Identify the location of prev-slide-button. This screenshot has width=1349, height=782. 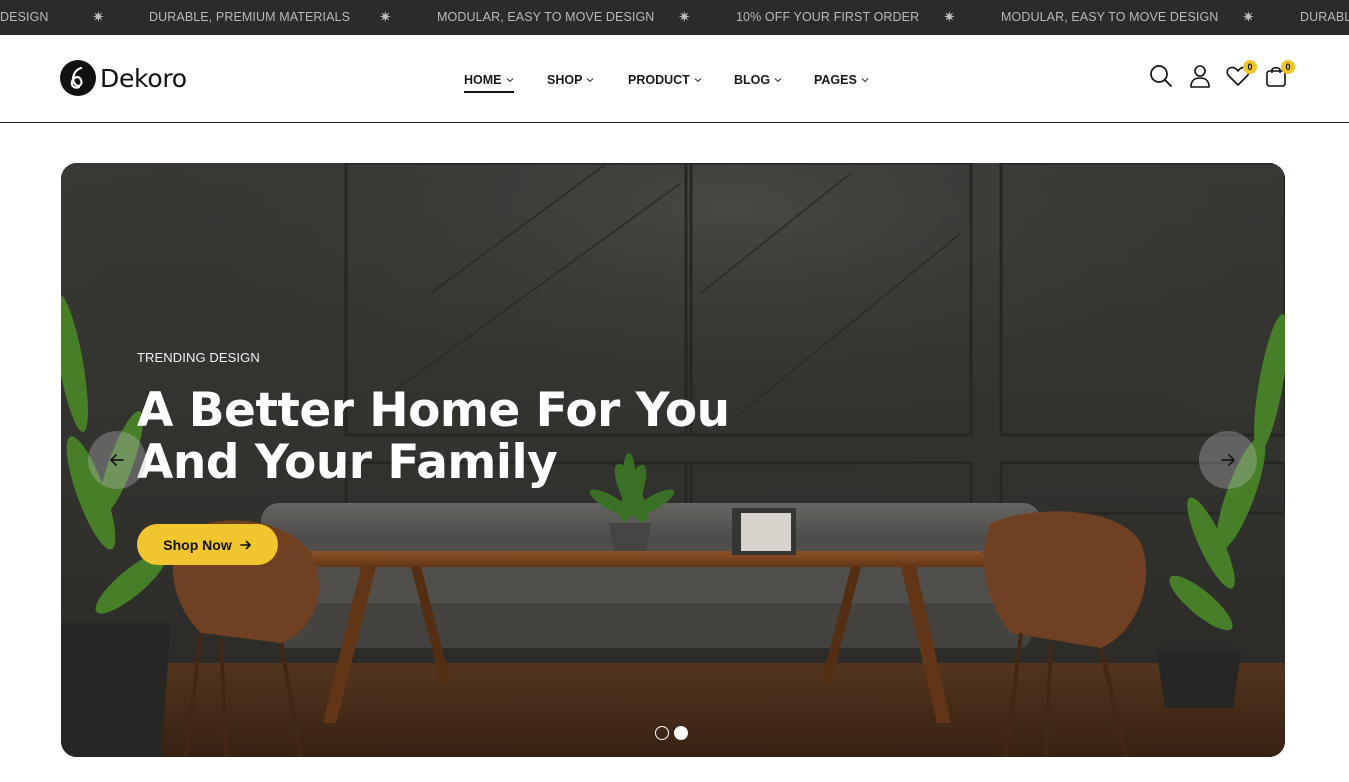
(117, 460).